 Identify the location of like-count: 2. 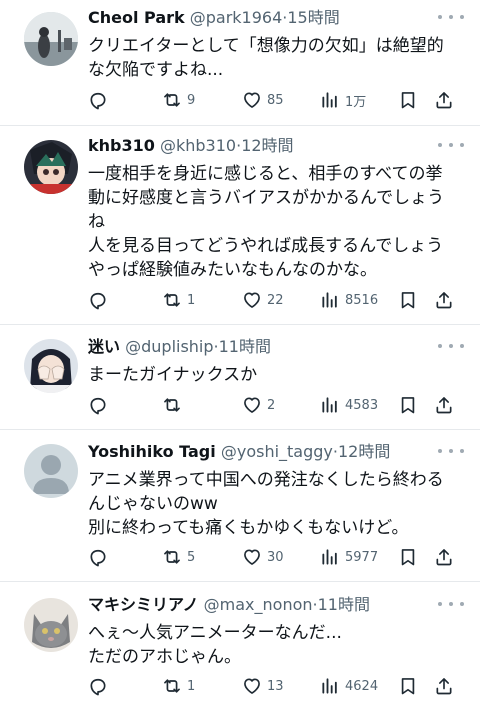
(271, 405).